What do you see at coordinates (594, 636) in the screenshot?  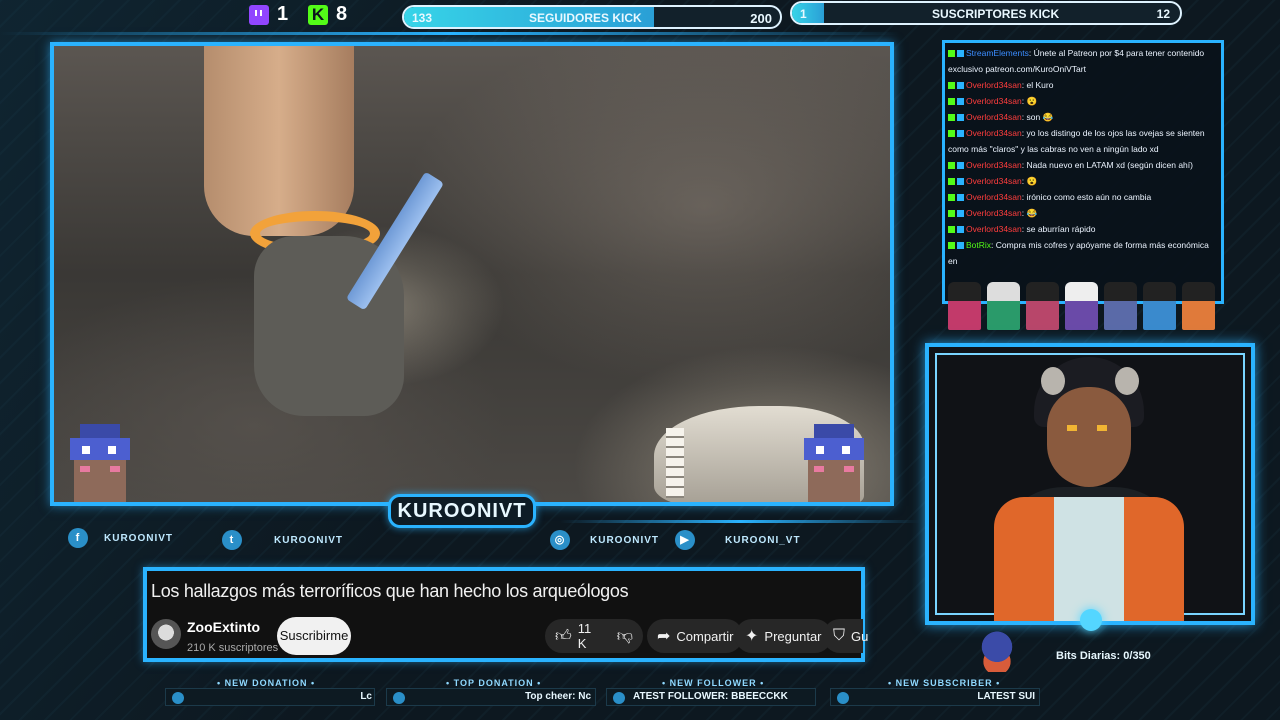 I see `like-button: 👍︎ 11 K 👎︎` at bounding box center [594, 636].